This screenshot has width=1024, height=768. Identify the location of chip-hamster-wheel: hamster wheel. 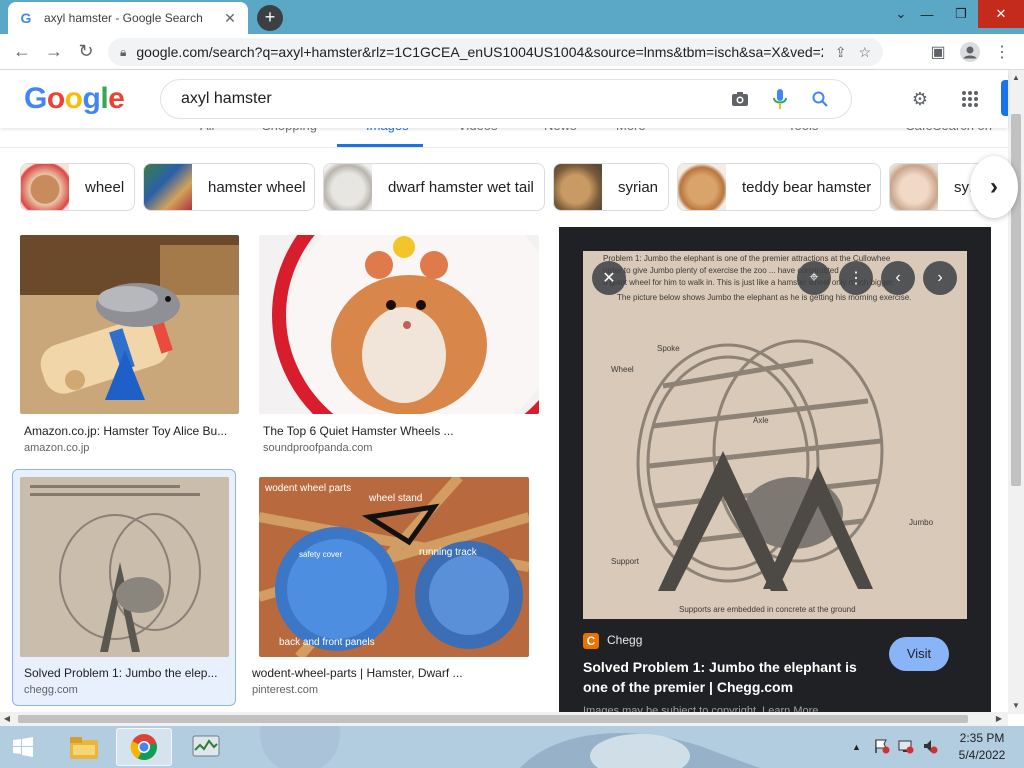
(229, 187).